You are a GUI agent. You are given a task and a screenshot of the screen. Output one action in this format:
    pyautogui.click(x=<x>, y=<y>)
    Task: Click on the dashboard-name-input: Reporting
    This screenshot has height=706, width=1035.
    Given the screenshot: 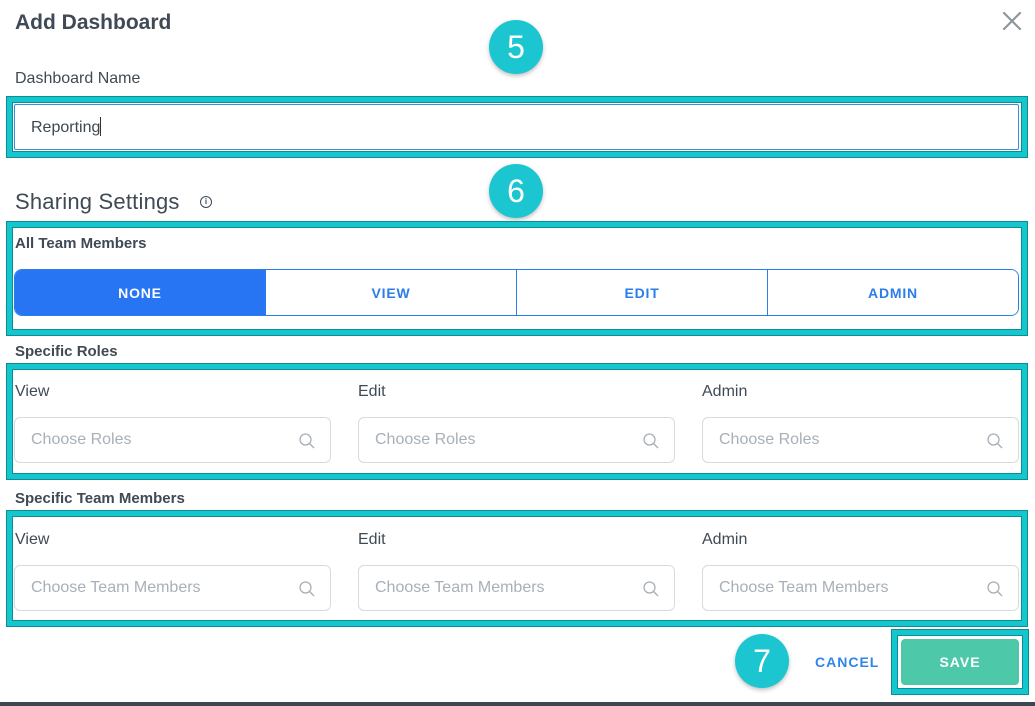 What is the action you would take?
    pyautogui.click(x=516, y=127)
    